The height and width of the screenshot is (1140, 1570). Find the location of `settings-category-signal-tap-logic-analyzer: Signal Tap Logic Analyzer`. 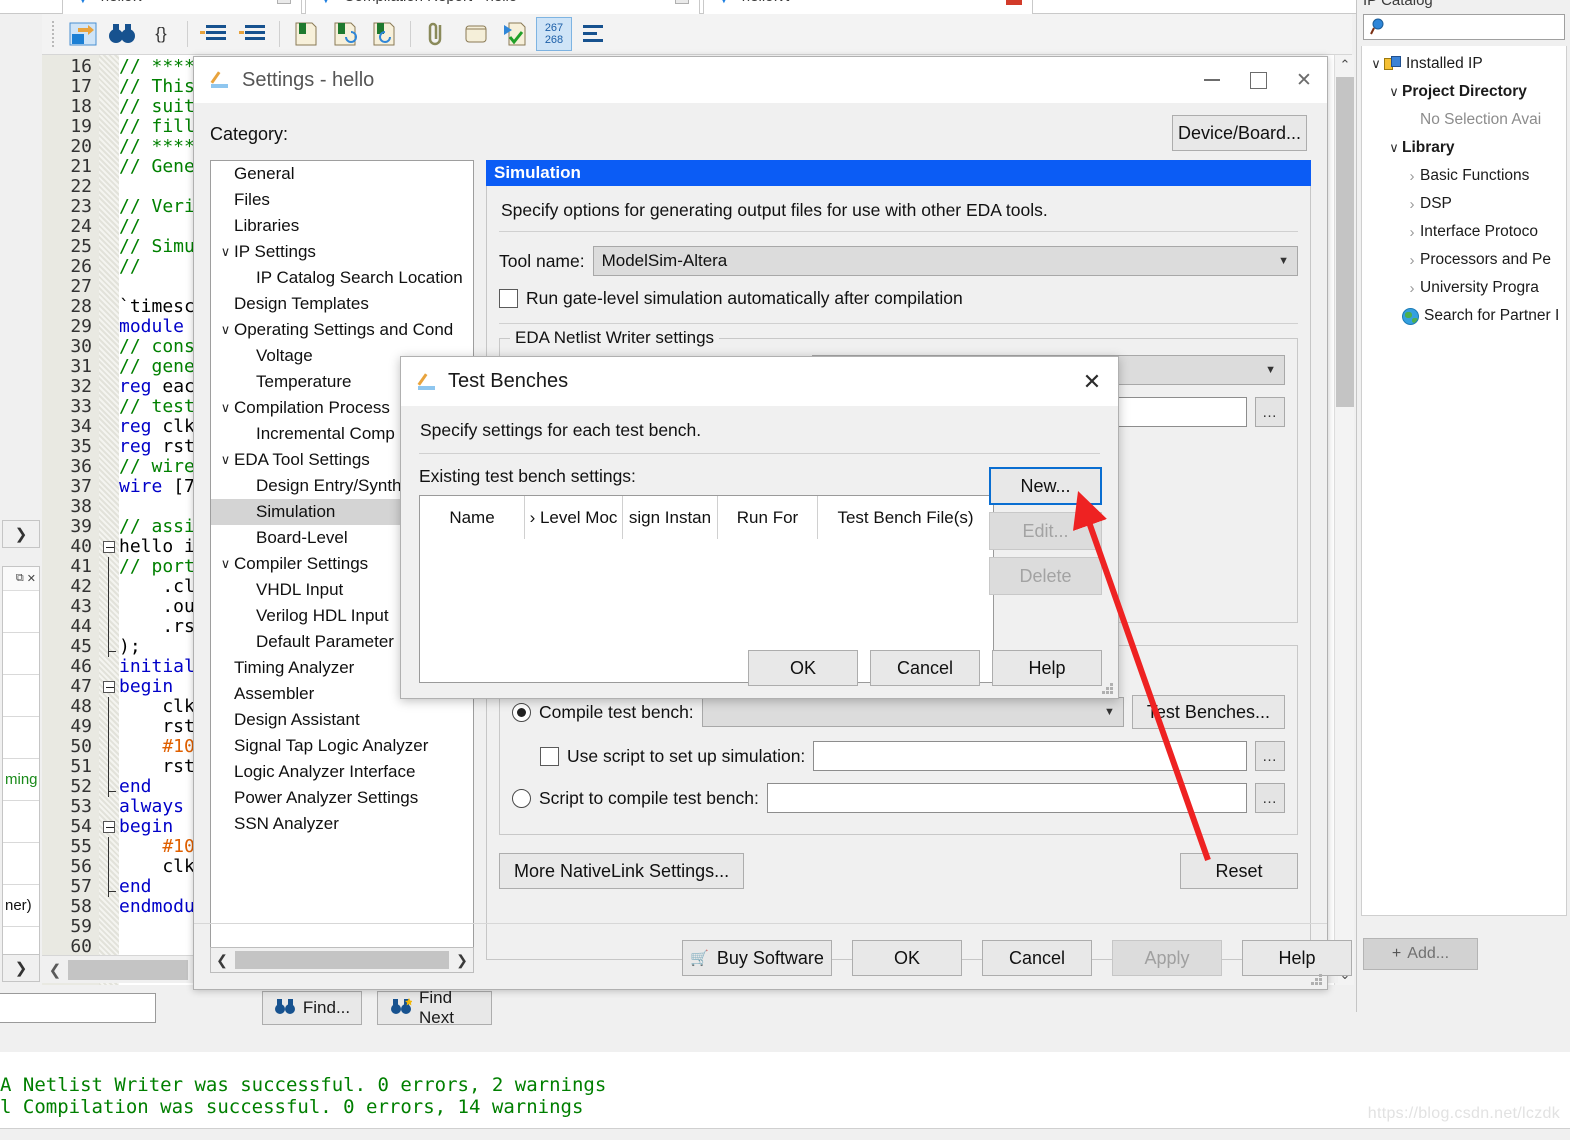

settings-category-signal-tap-logic-analyzer: Signal Tap Logic Analyzer is located at coordinates (342, 746).